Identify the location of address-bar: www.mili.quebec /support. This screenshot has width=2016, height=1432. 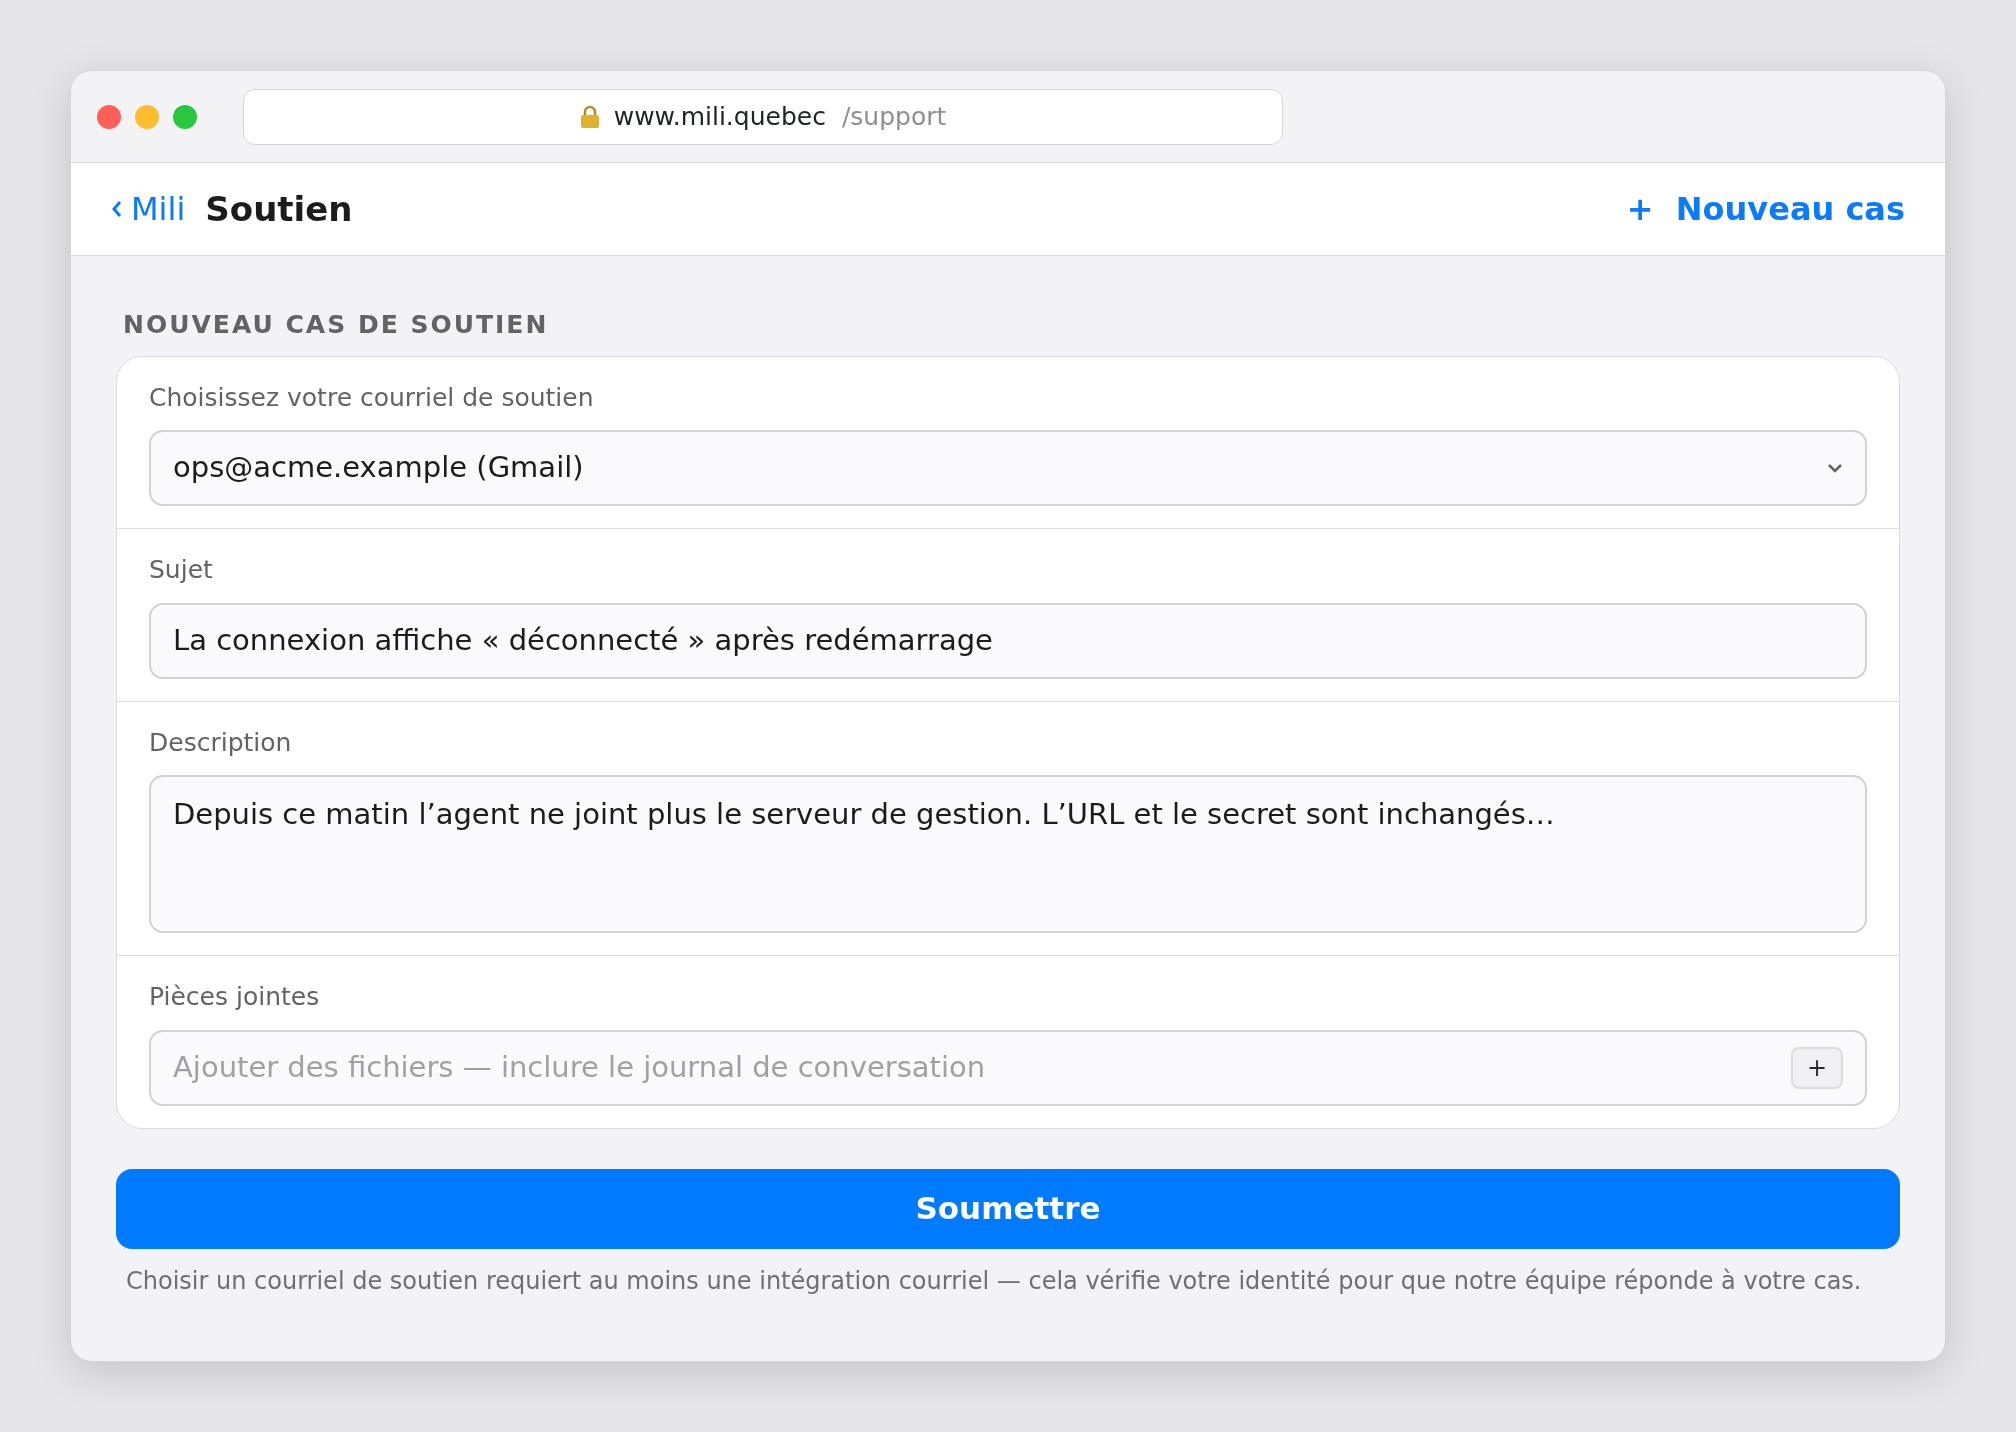
(763, 116).